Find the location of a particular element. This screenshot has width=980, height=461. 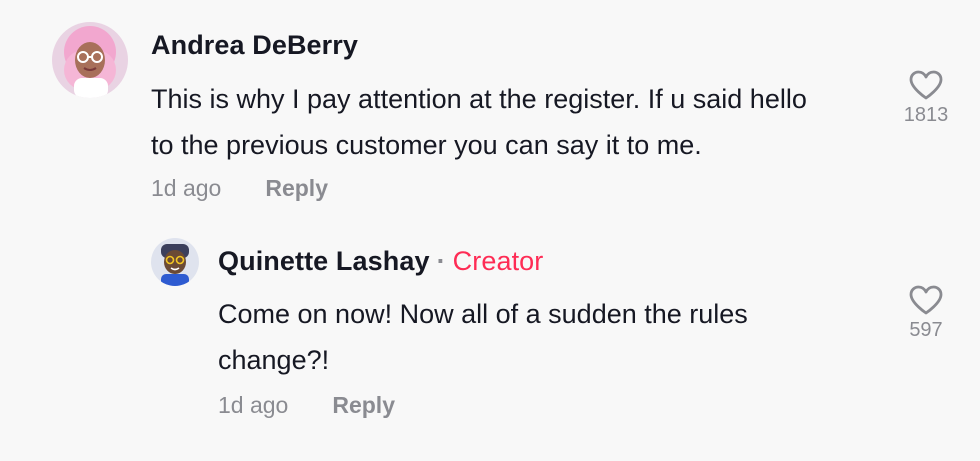

like-button: 597 is located at coordinates (926, 313).